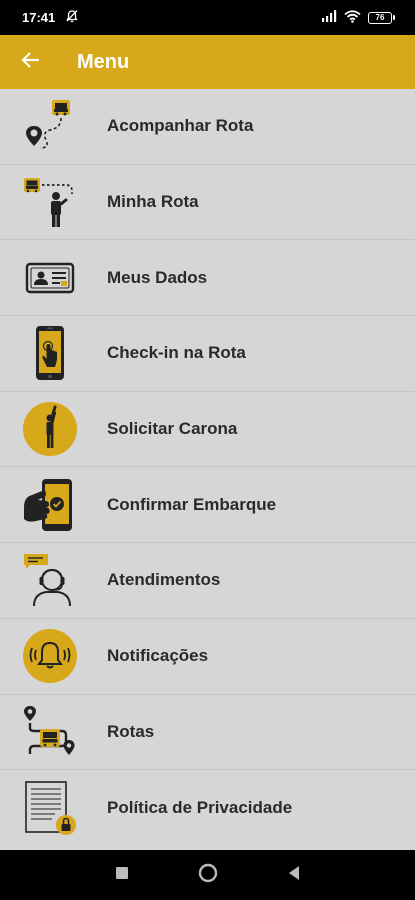 Image resolution: width=415 pixels, height=900 pixels. I want to click on recents-button, so click(122, 875).